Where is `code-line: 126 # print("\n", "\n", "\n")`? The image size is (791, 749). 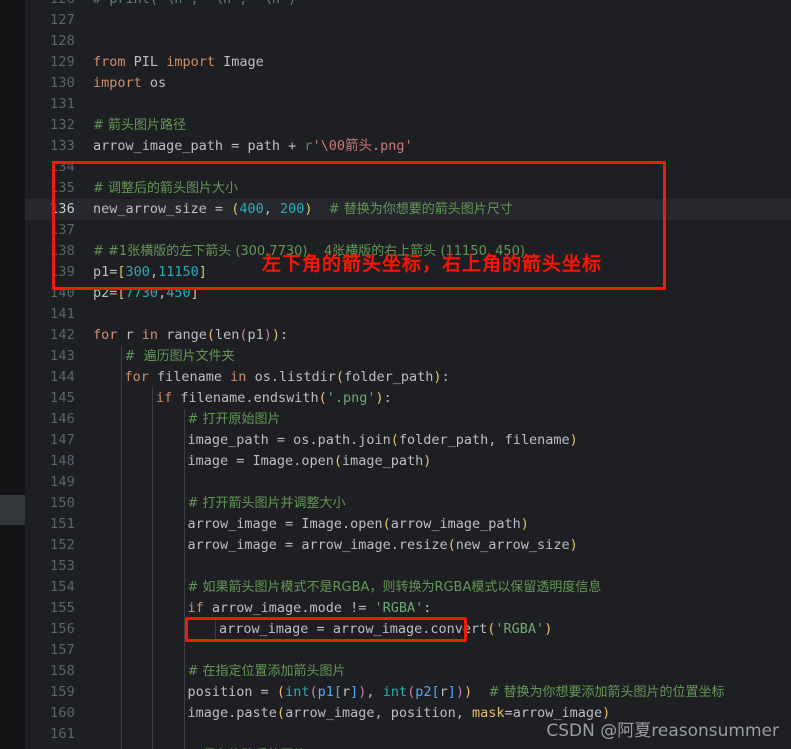 code-line: 126 # print("\n", "\n", "\n") is located at coordinates (408, 5).